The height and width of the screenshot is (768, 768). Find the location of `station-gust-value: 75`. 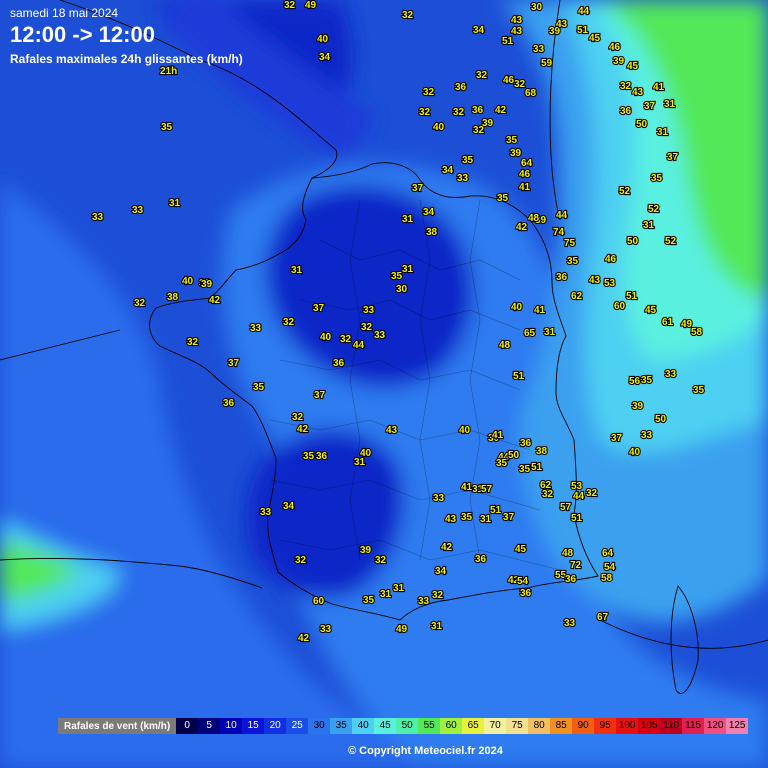

station-gust-value: 75 is located at coordinates (570, 243).